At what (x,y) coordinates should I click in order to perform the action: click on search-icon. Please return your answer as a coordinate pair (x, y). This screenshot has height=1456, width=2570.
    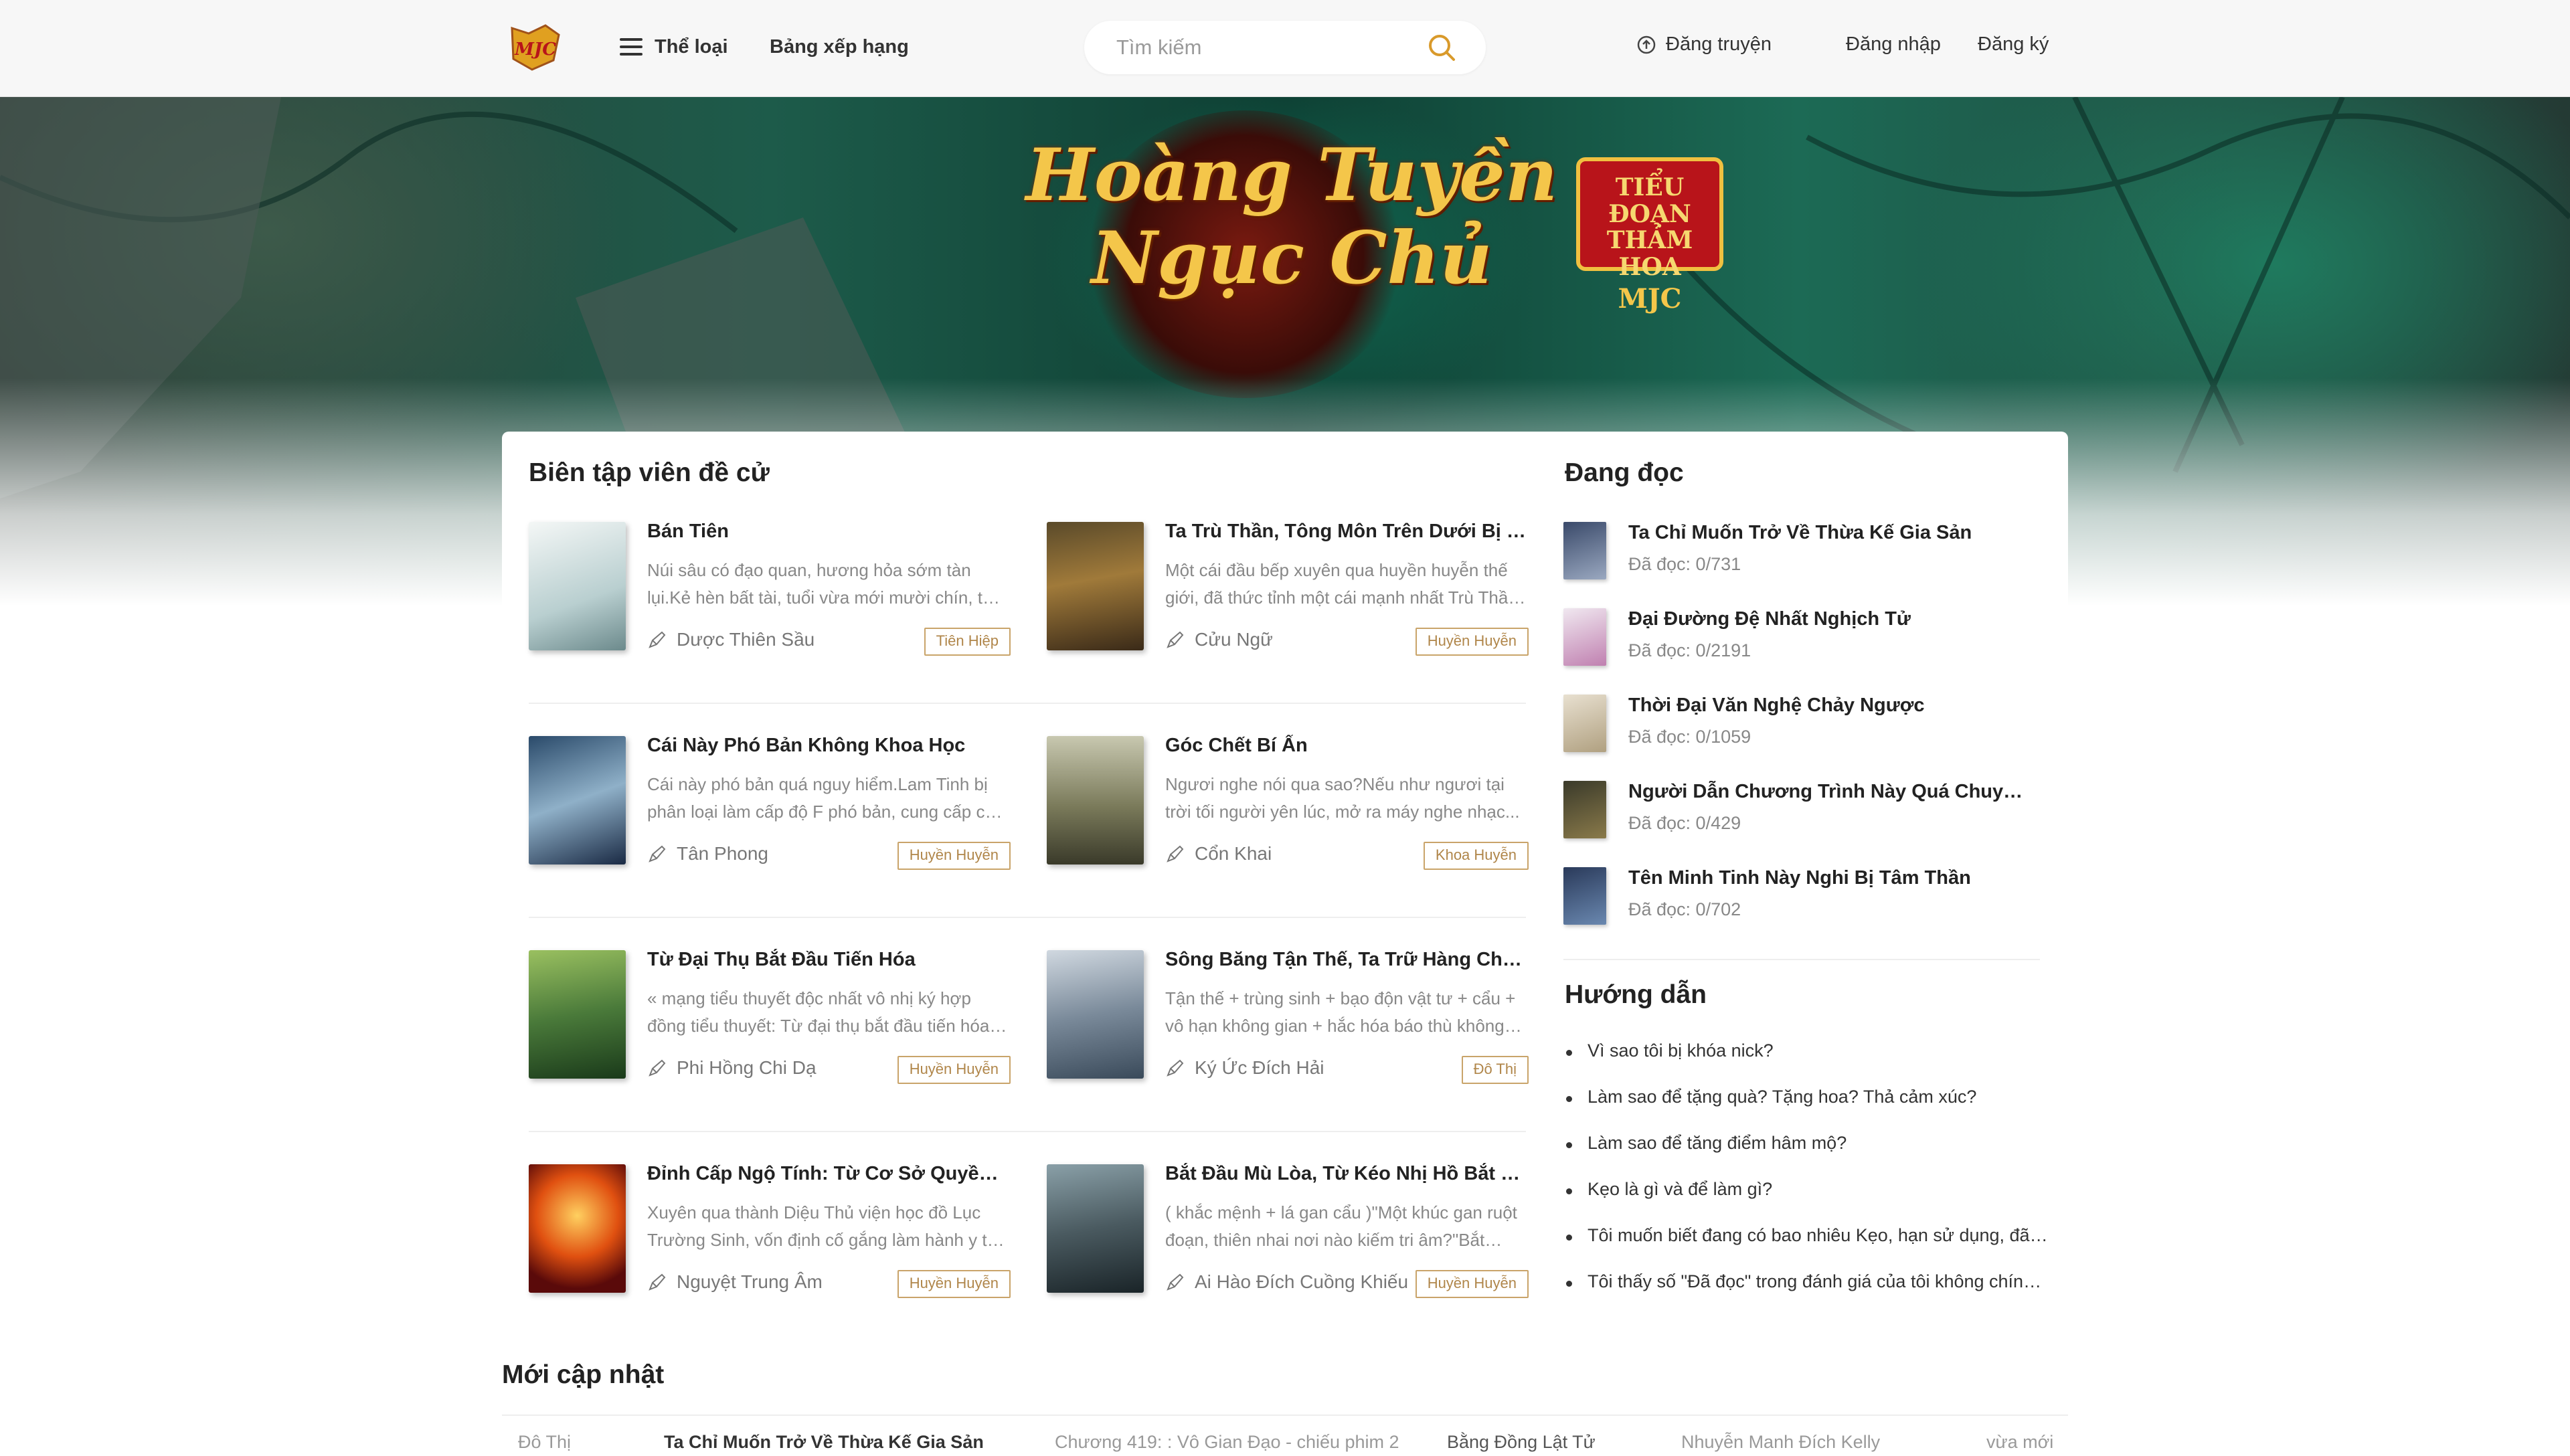
    Looking at the image, I should click on (1441, 47).